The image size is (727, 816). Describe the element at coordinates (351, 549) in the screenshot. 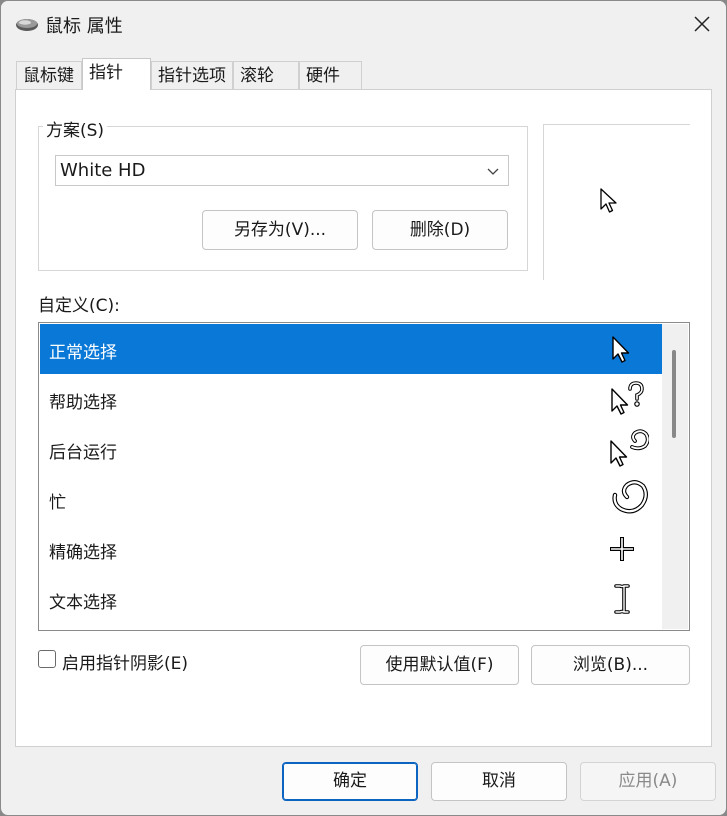

I see `list-item-precision-select: 精确选择` at that location.